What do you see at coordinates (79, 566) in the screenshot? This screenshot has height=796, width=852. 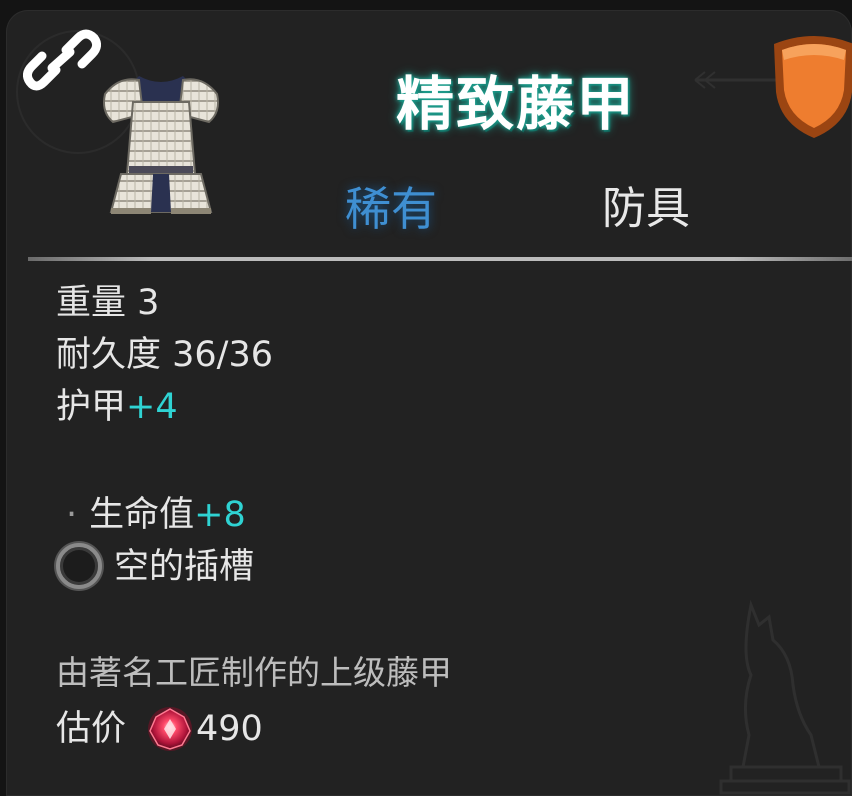 I see `empty-socket-icon` at bounding box center [79, 566].